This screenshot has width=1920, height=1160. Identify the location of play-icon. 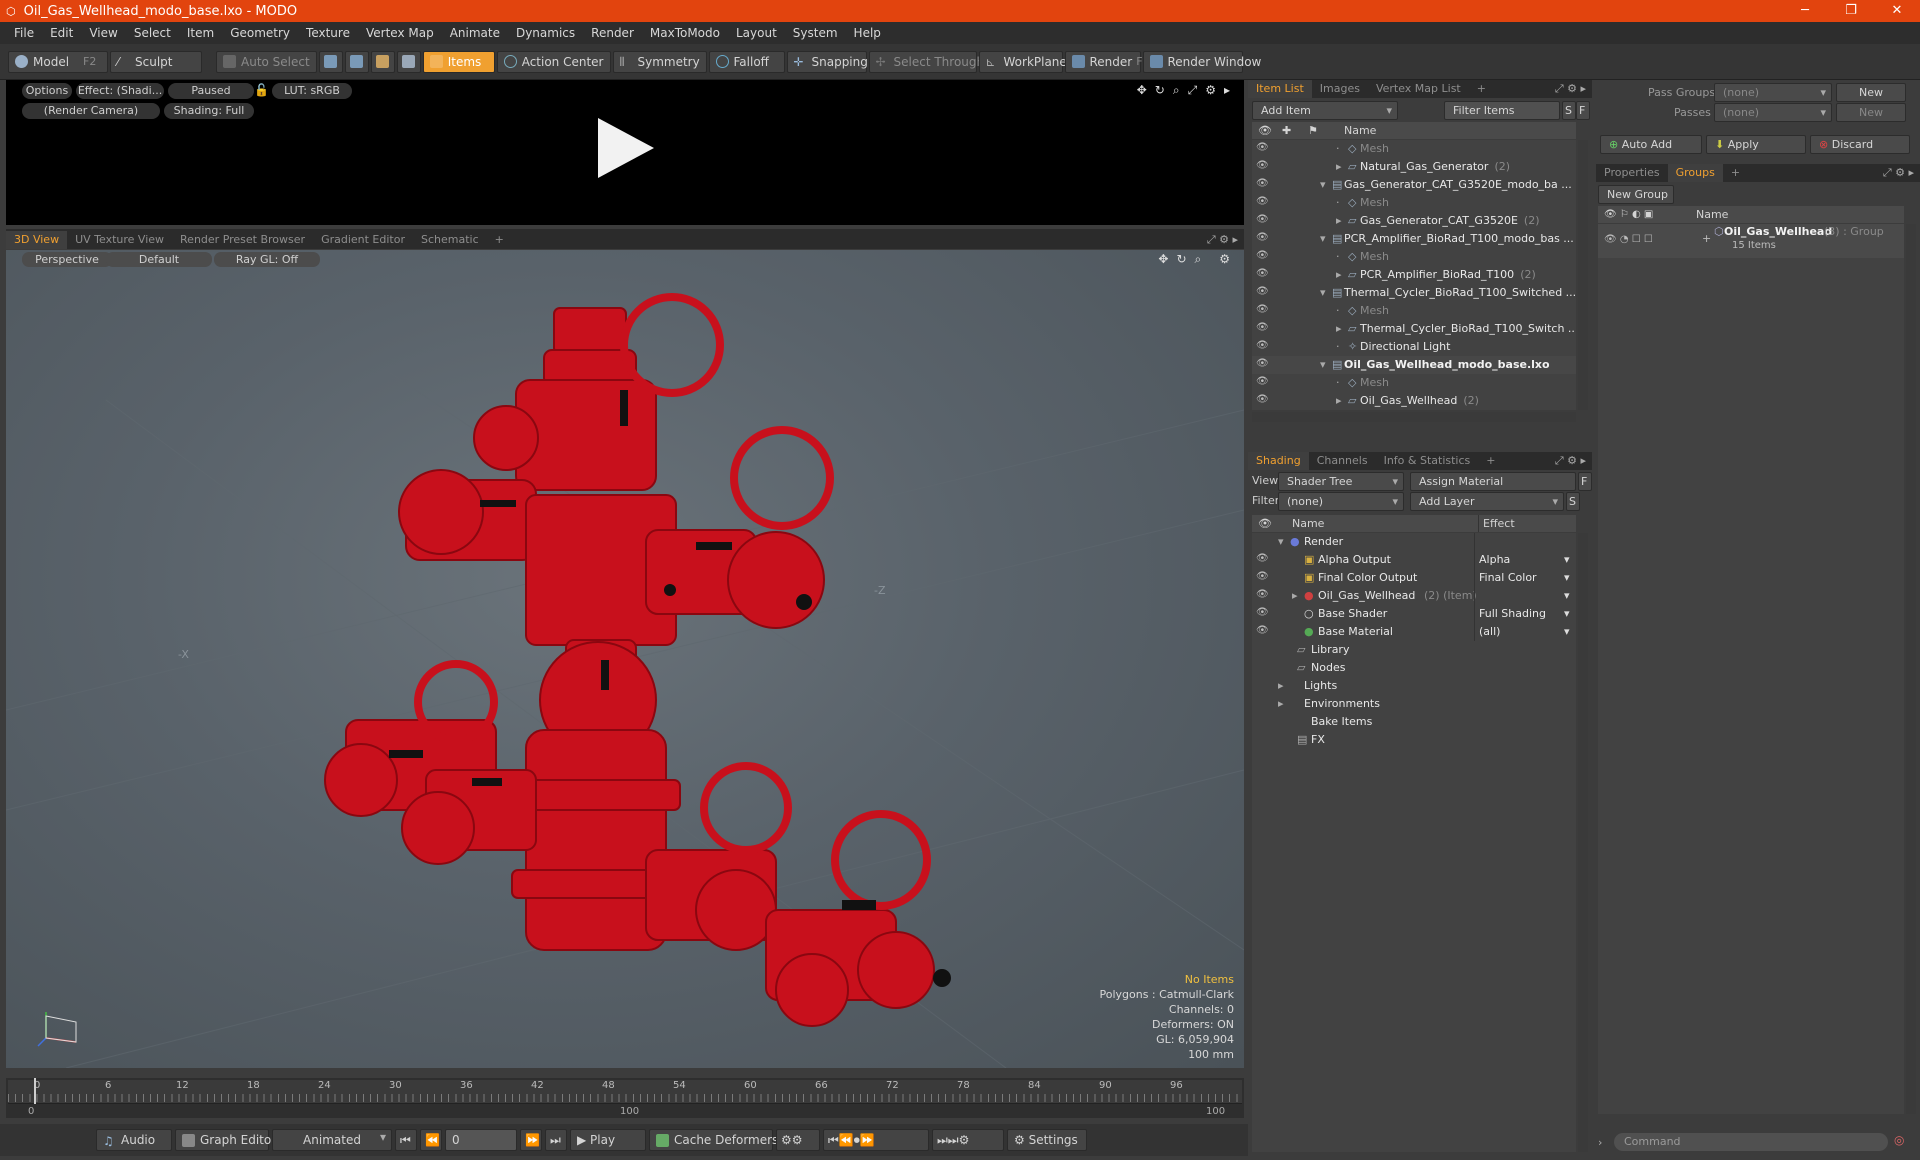
(625, 148).